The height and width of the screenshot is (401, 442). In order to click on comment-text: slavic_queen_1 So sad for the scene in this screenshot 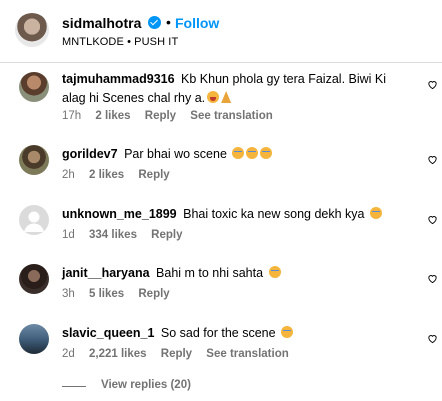, I will do `click(237, 333)`.